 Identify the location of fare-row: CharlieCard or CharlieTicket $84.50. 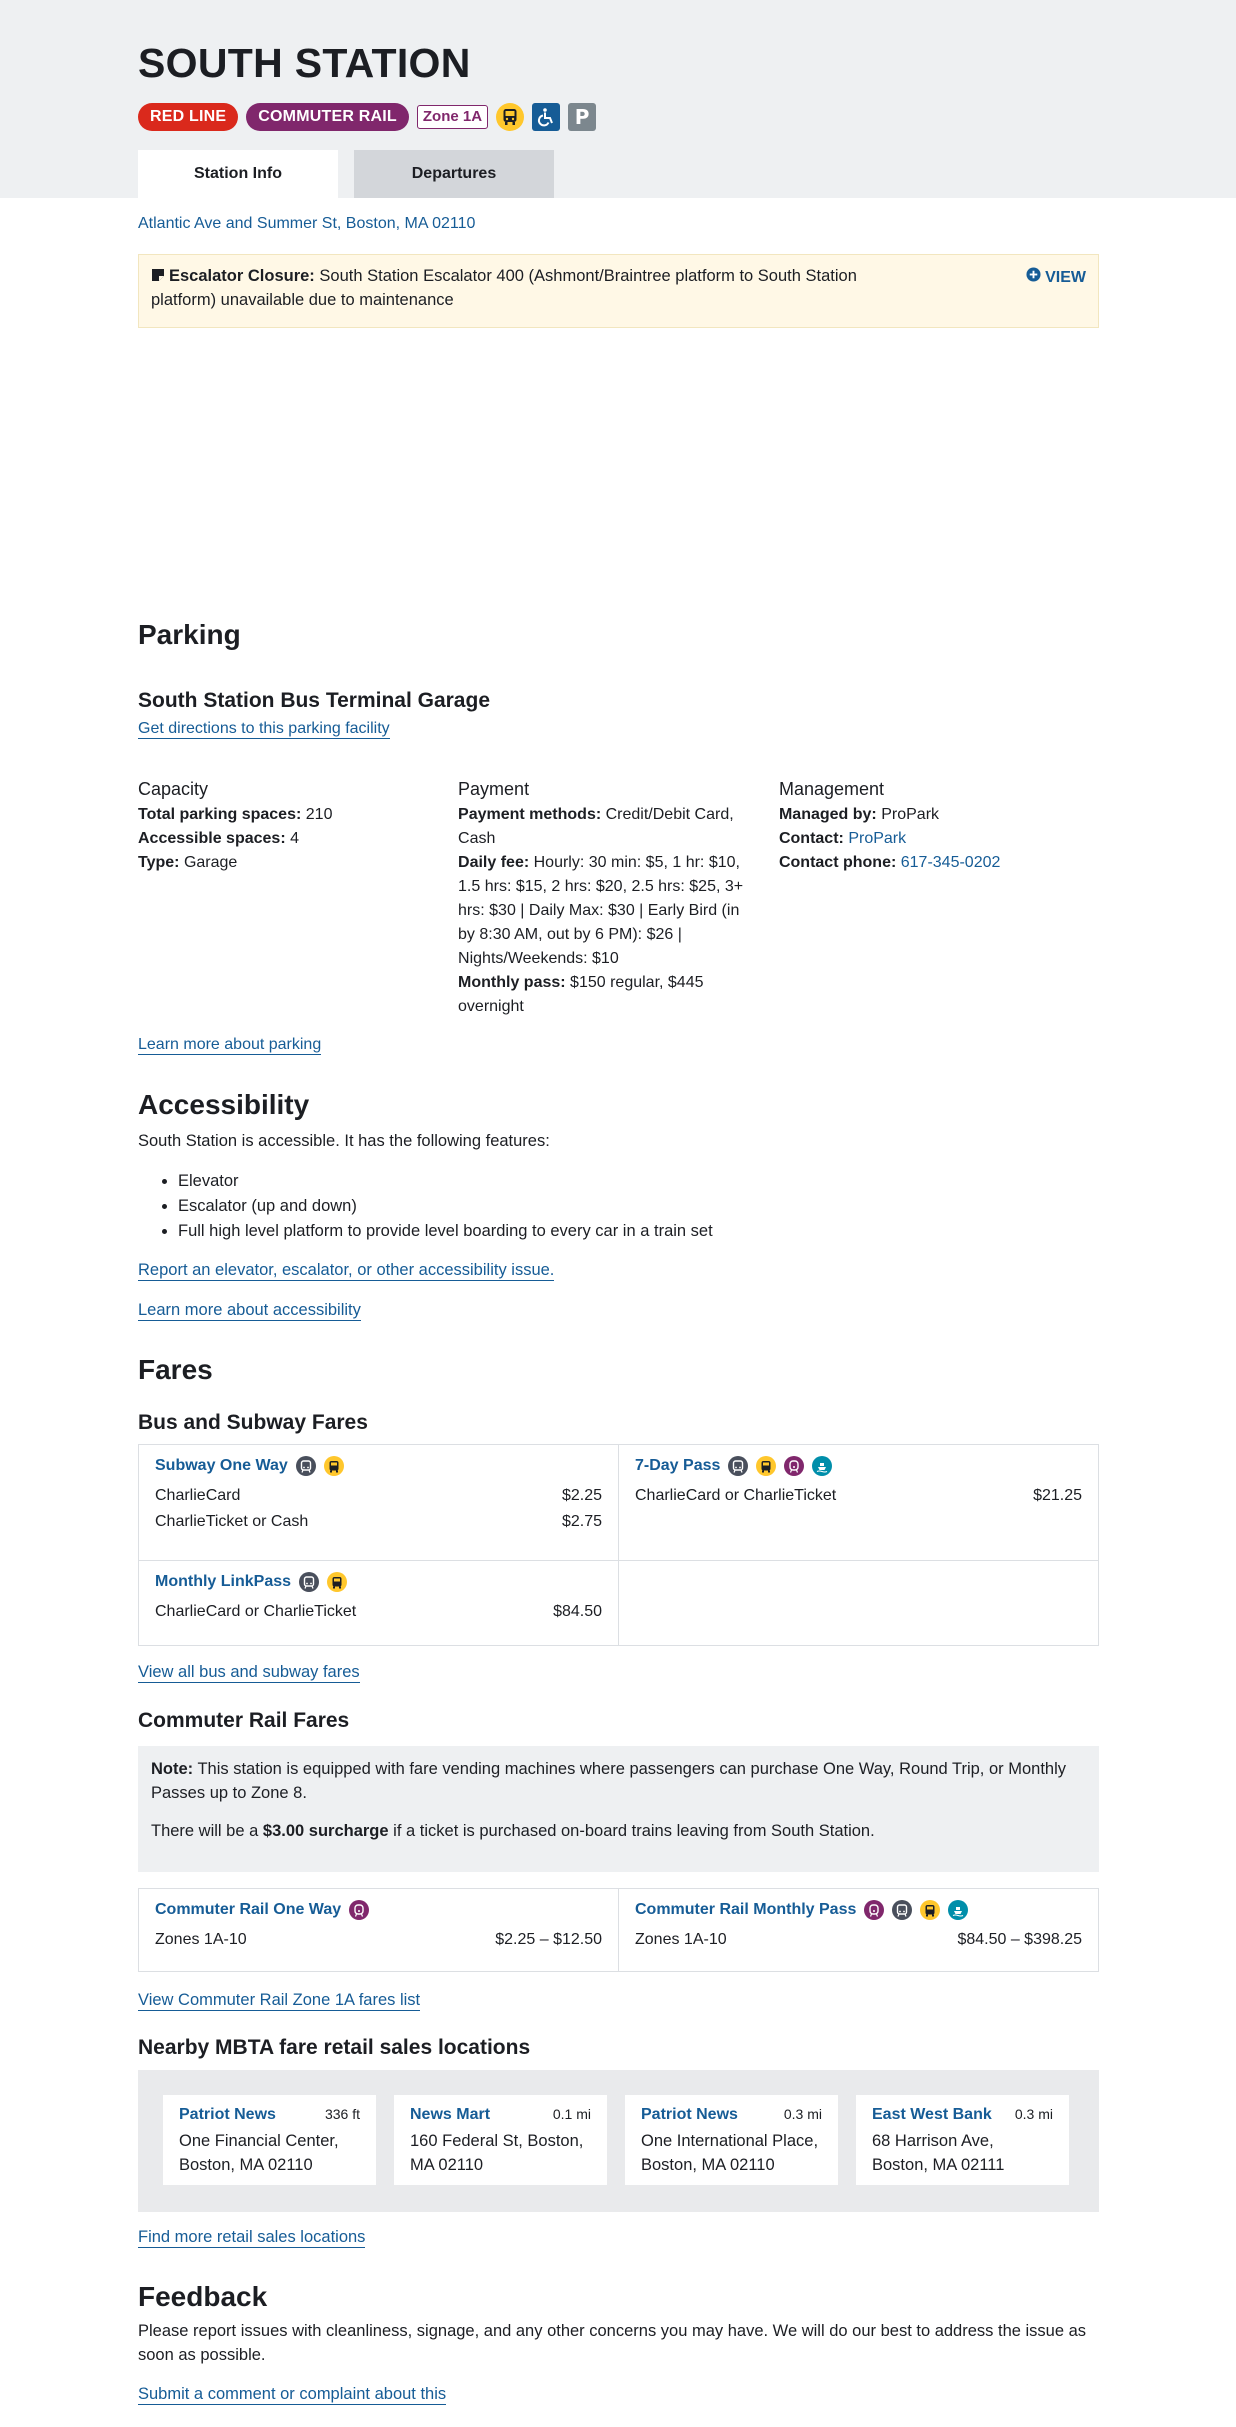
(378, 1611).